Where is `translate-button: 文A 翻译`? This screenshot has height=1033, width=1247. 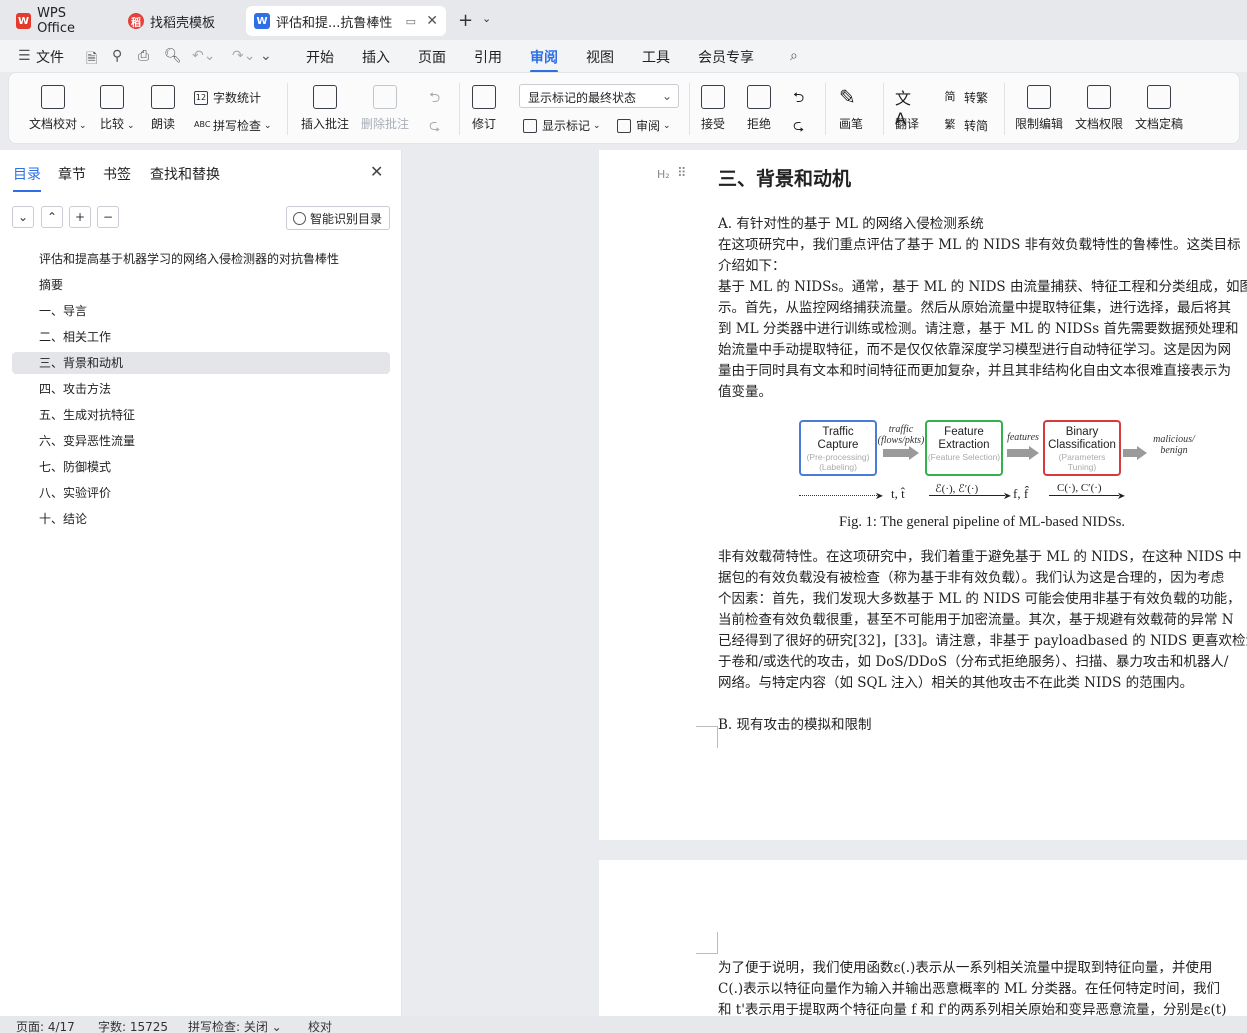
translate-button: 文A 翻译 is located at coordinates (907, 108).